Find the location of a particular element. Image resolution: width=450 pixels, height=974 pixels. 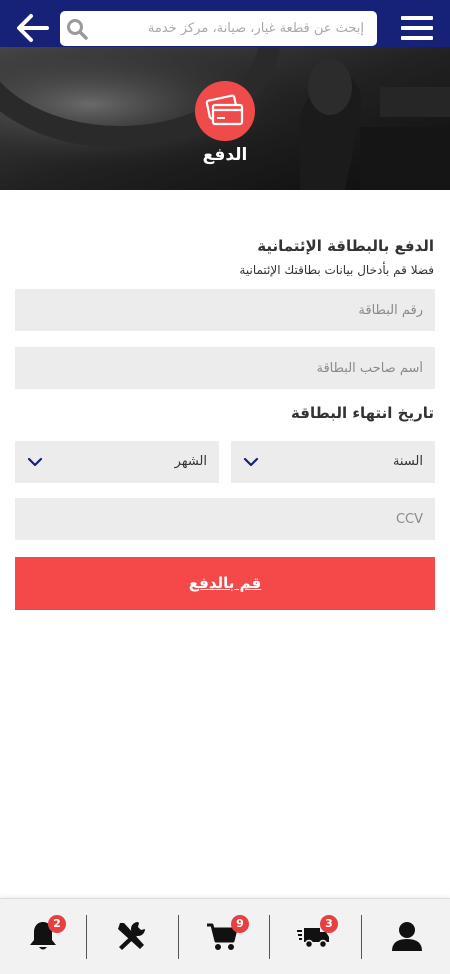

arrow-left-icon is located at coordinates (33, 28).